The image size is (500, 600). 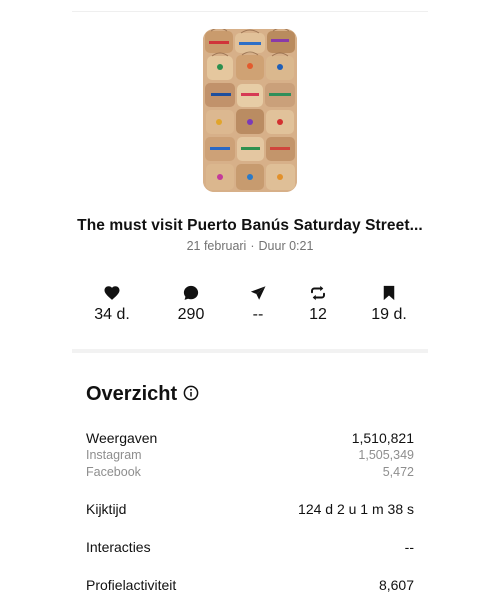 What do you see at coordinates (389, 314) in the screenshot?
I see `stat-saves-value: 19 d.` at bounding box center [389, 314].